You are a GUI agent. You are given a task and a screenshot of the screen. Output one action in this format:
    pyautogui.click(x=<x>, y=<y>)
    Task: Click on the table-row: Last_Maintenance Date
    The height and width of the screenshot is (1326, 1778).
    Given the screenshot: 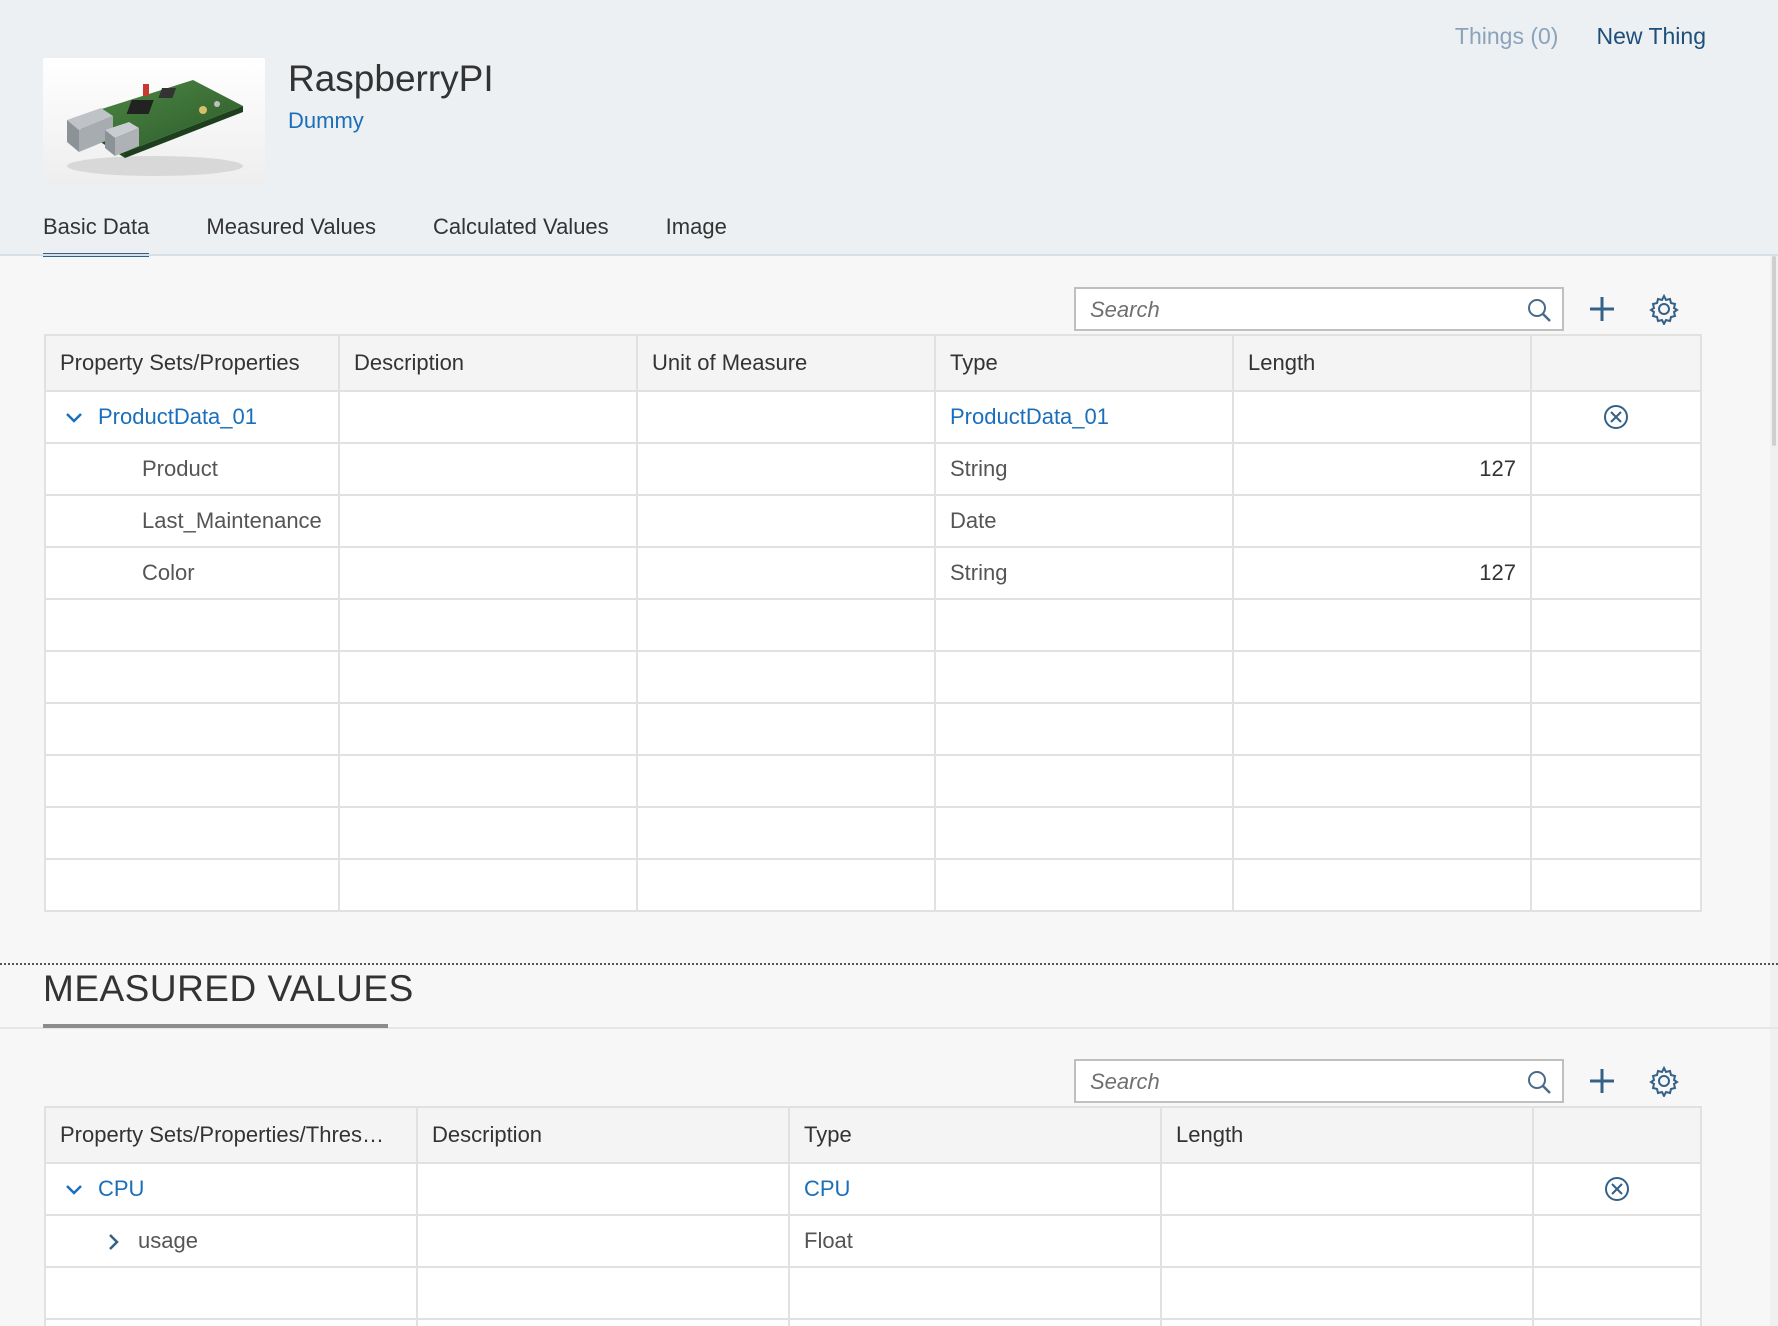 What is the action you would take?
    pyautogui.click(x=873, y=521)
    